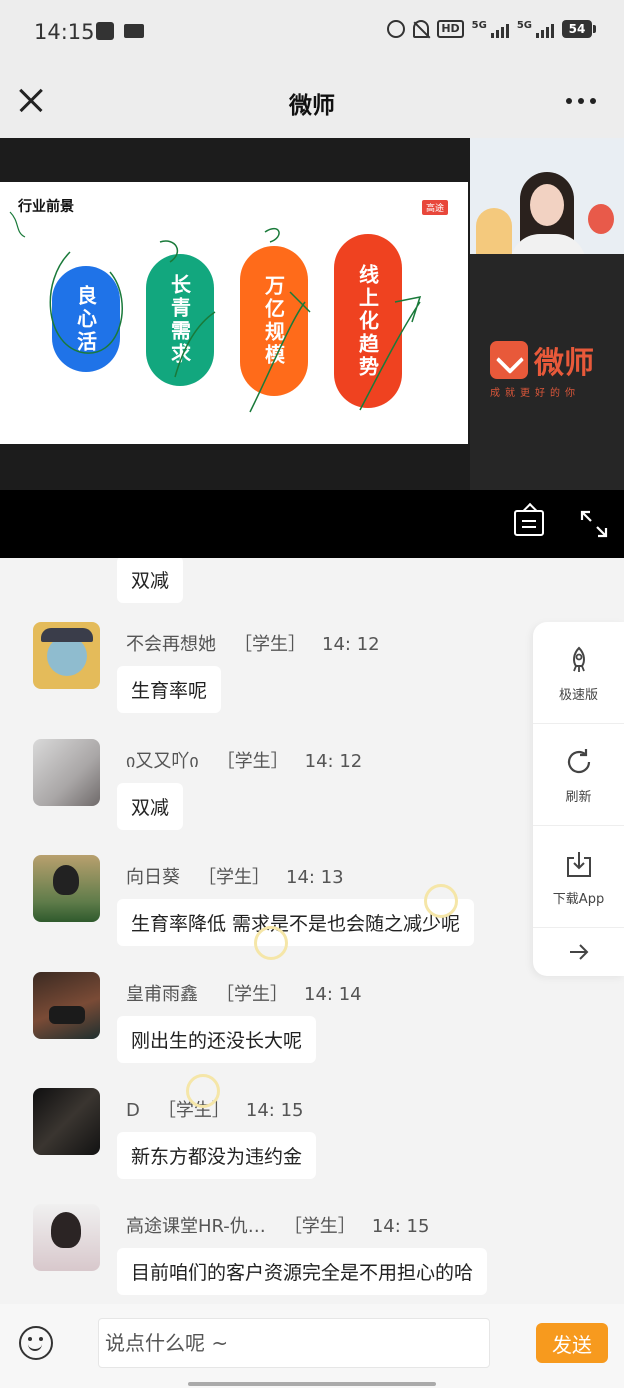 This screenshot has width=624, height=1388. Describe the element at coordinates (217, 1039) in the screenshot. I see `message-bubble: 刚出生的还没长大呢` at that location.